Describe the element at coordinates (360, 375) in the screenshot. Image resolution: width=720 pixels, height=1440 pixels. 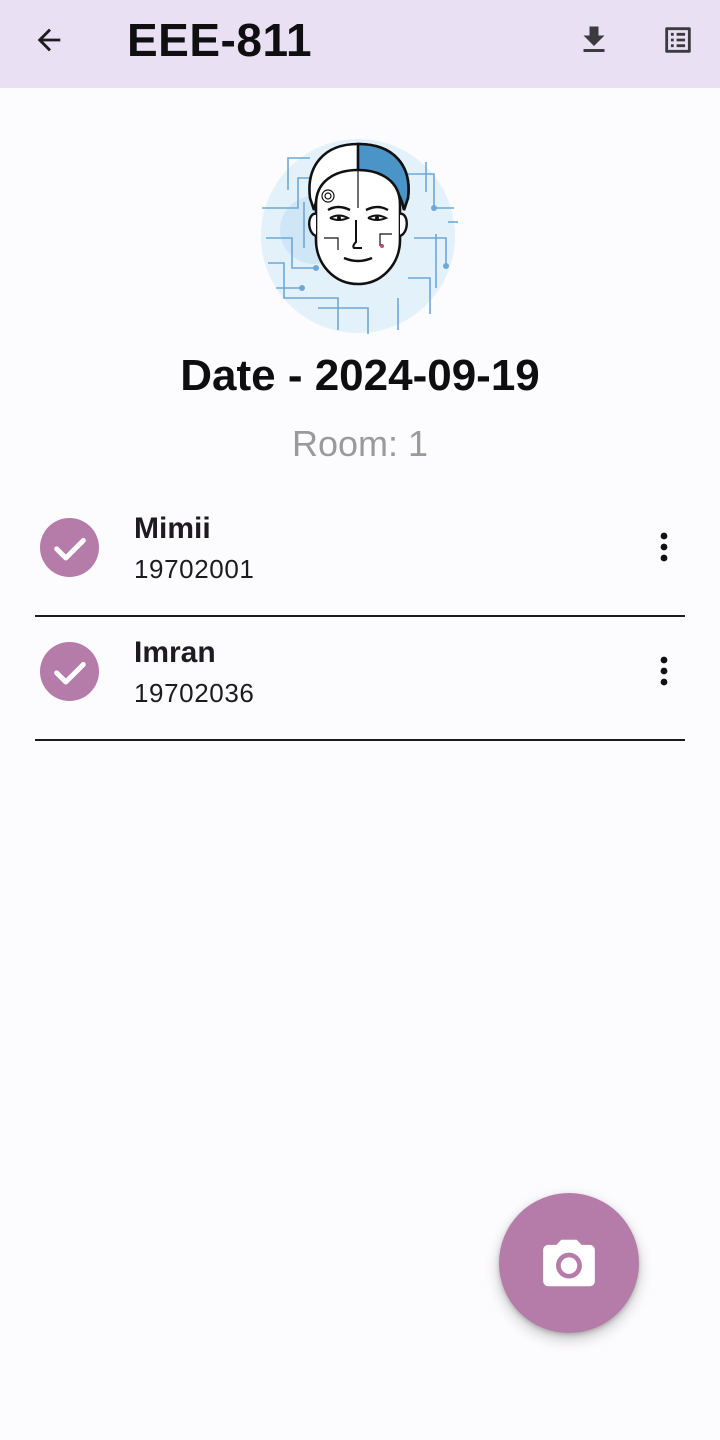
I see `session-date-title: Date - 2024-09-19` at that location.